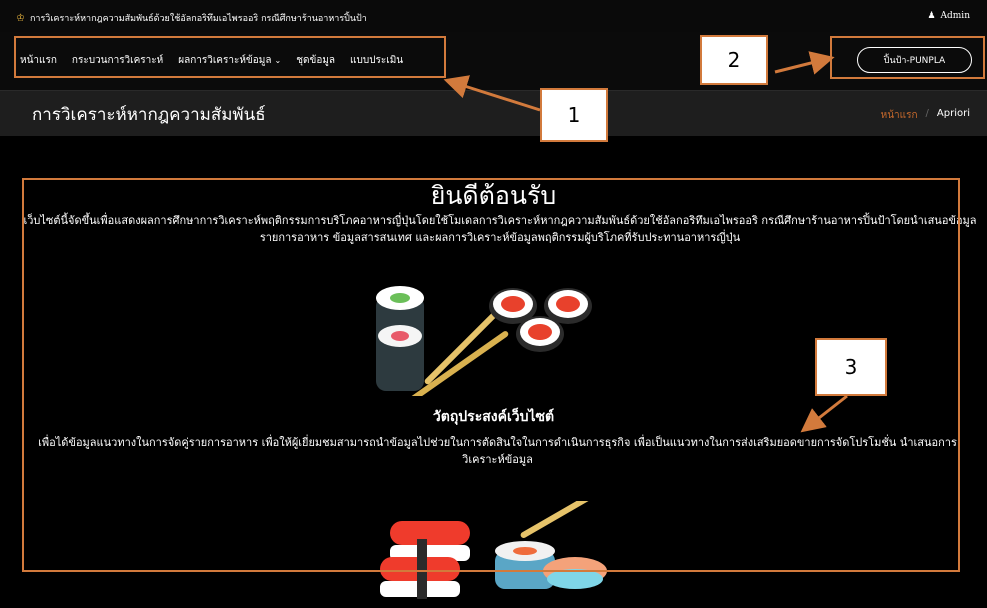  I want to click on breadcrumb-home: หน้าแรก, so click(899, 115).